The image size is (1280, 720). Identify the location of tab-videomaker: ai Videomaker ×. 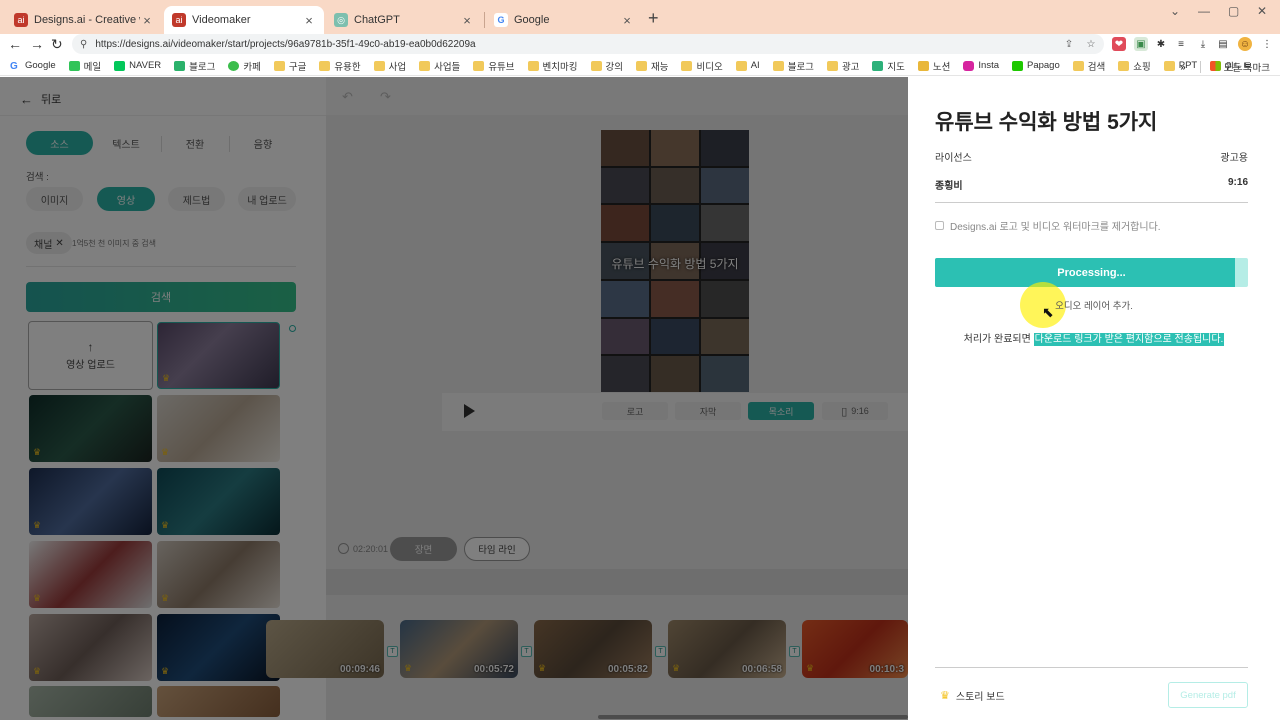
(244, 20).